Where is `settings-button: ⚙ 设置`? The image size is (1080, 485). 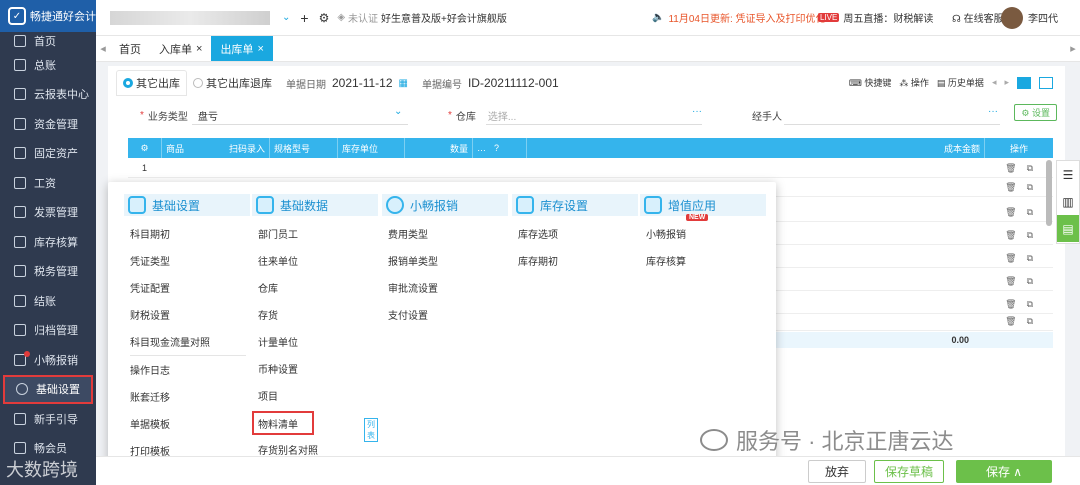 settings-button: ⚙ 设置 is located at coordinates (1035, 112).